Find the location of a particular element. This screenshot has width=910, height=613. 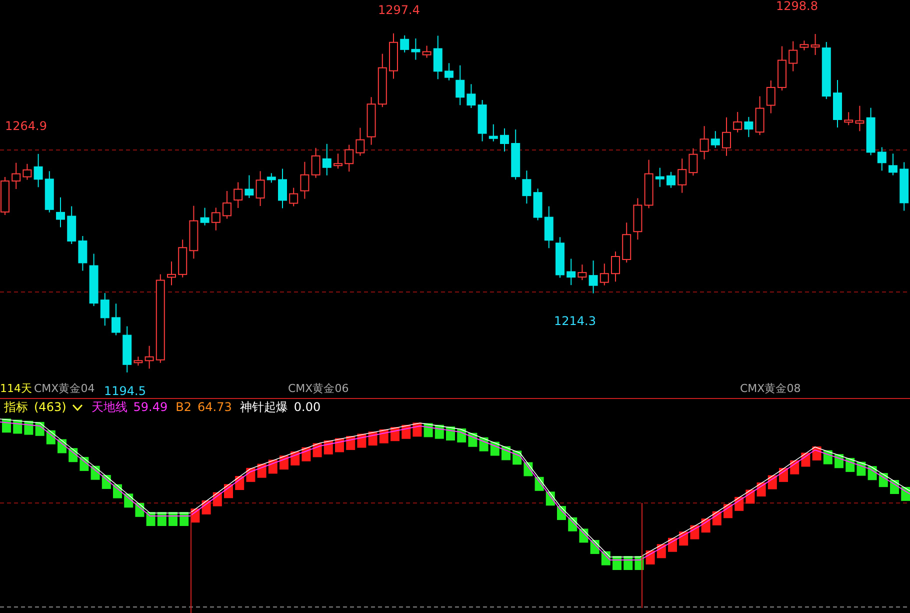

axis-label: CMX黄金04 is located at coordinates (64, 388).